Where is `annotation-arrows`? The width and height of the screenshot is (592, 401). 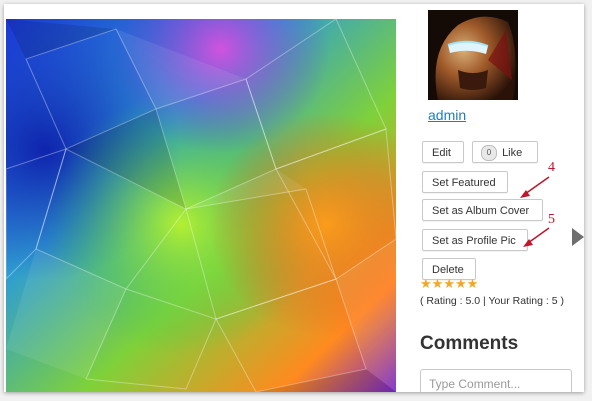 annotation-arrows is located at coordinates (535, 211).